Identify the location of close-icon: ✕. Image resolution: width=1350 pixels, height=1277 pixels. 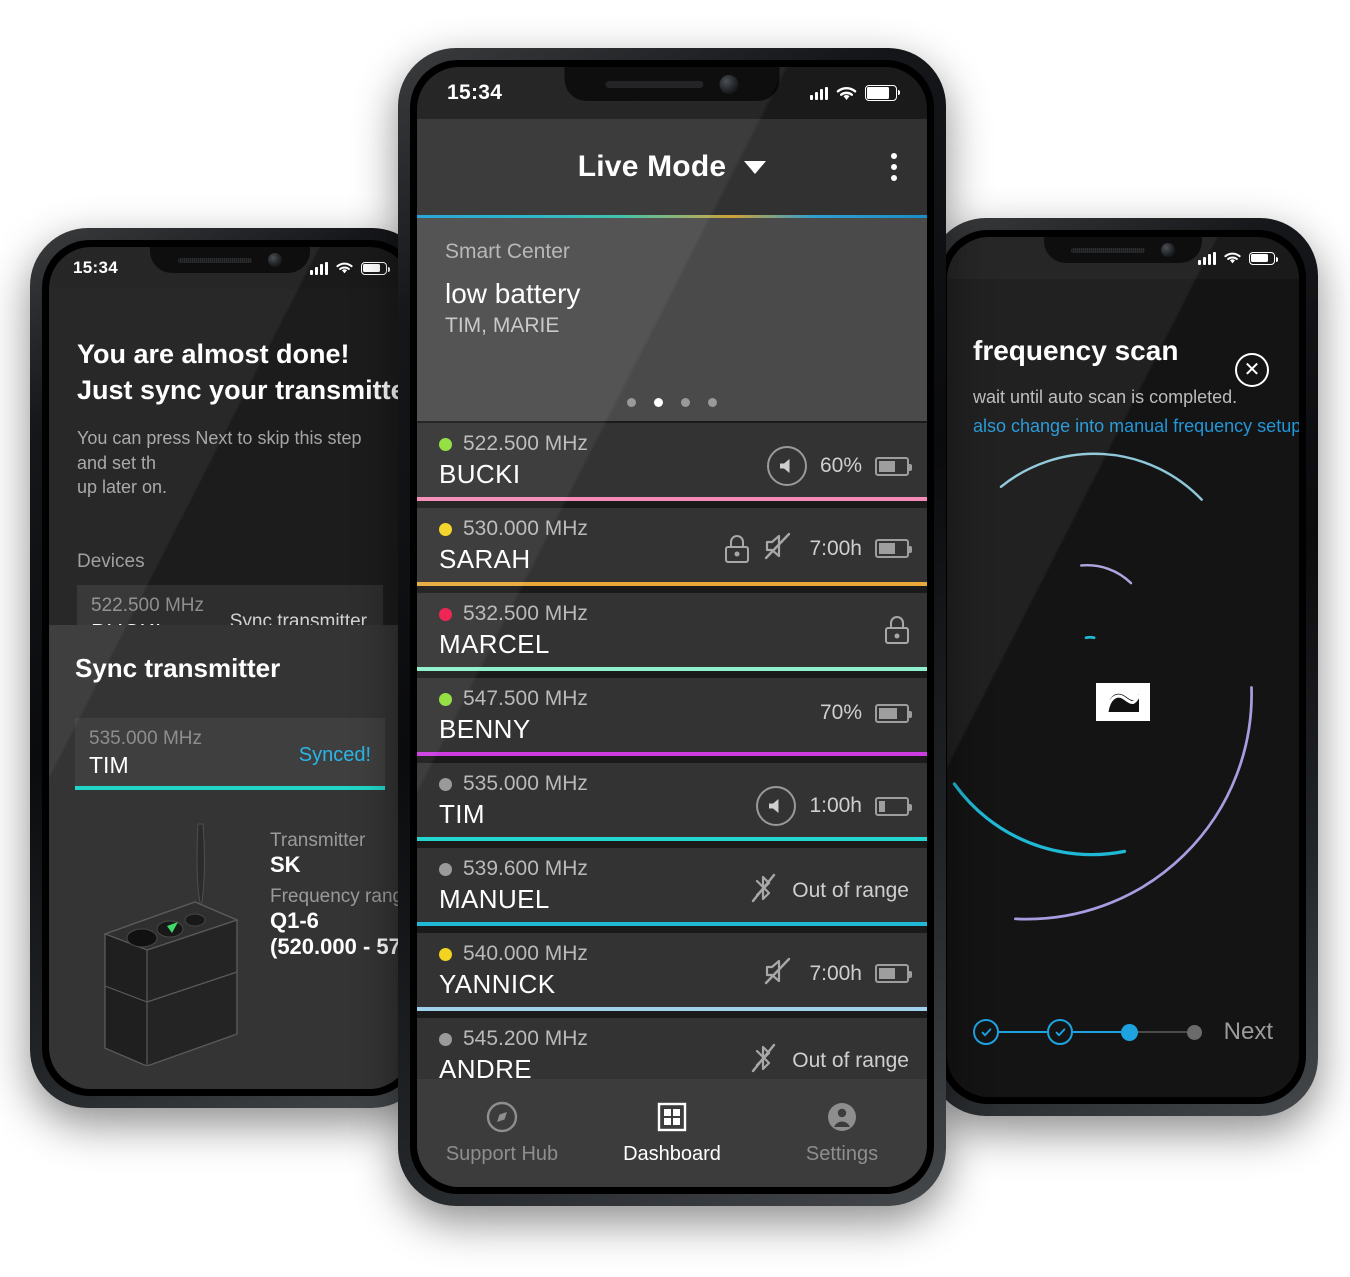
(1252, 370).